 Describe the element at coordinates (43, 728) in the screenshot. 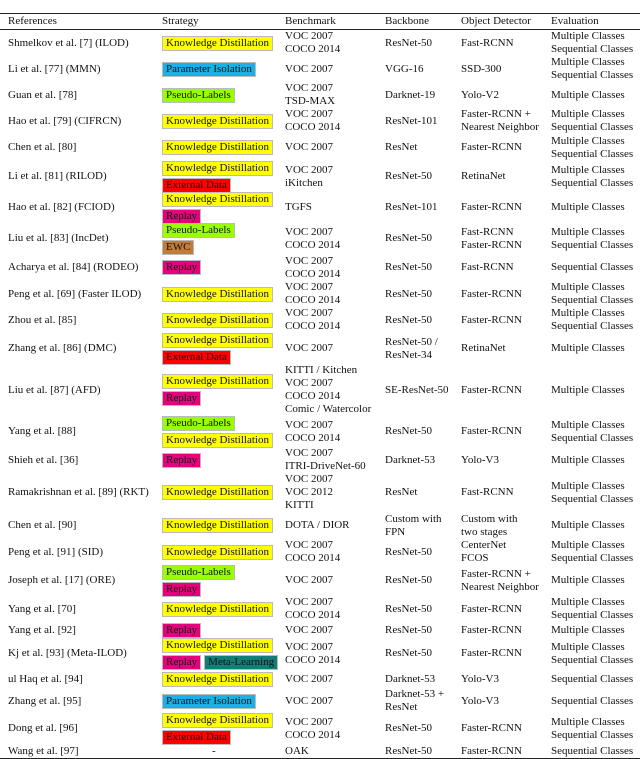

I see `reference-cell: Dong et al. [96]` at that location.